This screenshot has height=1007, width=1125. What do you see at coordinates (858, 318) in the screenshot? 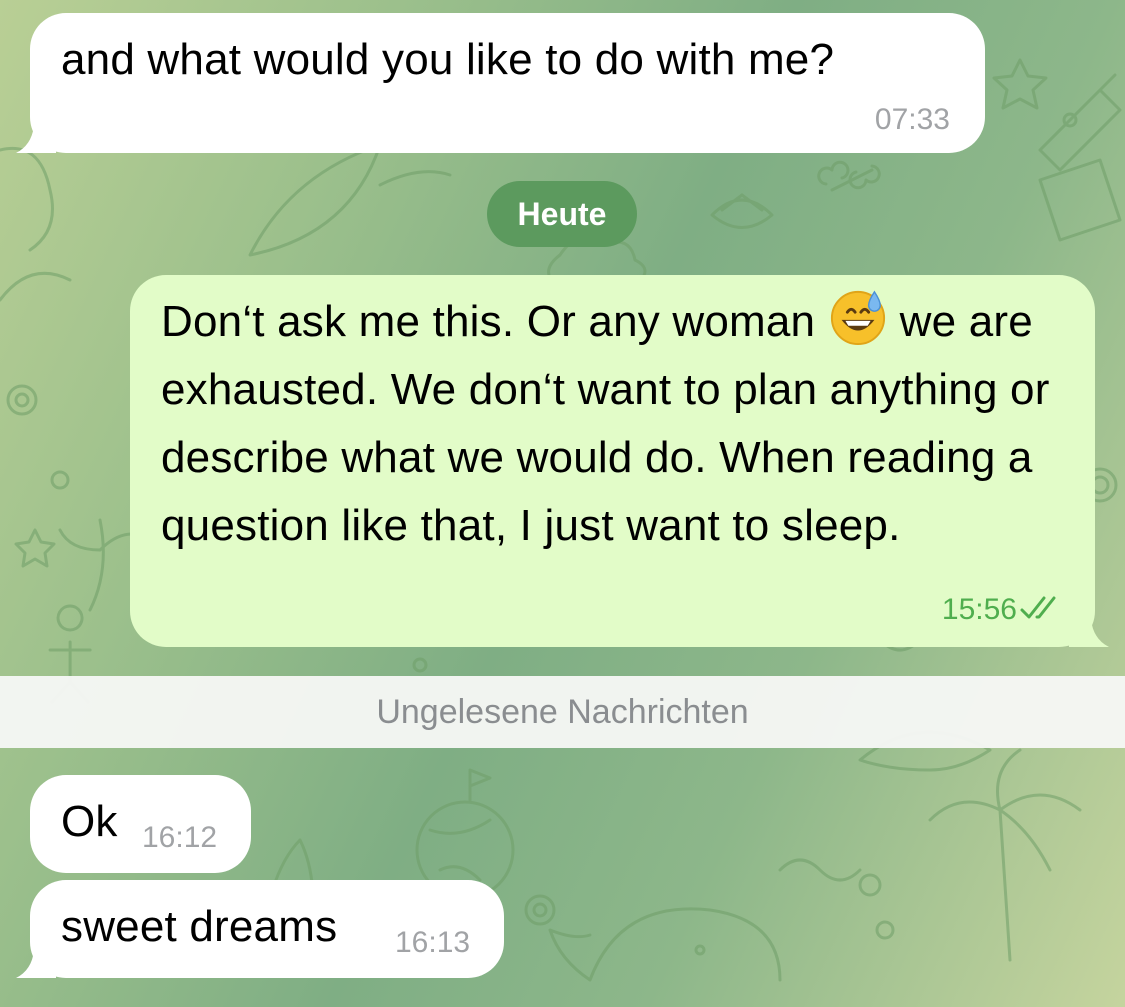
I see `grinning-face-with-sweat-icon` at bounding box center [858, 318].